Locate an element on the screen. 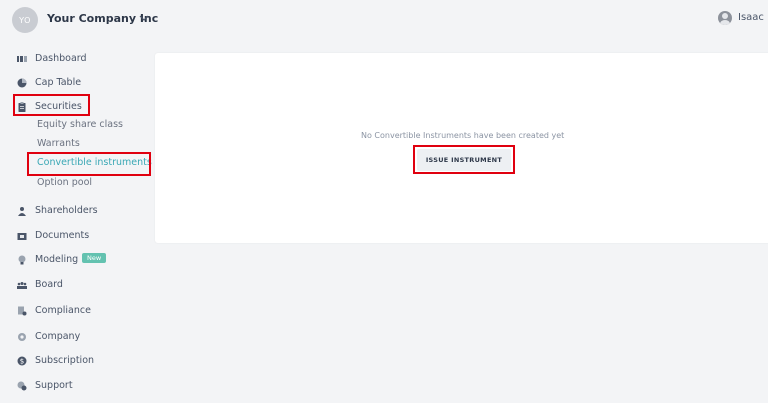  sidebar-item-label: Dashboard is located at coordinates (61, 58).